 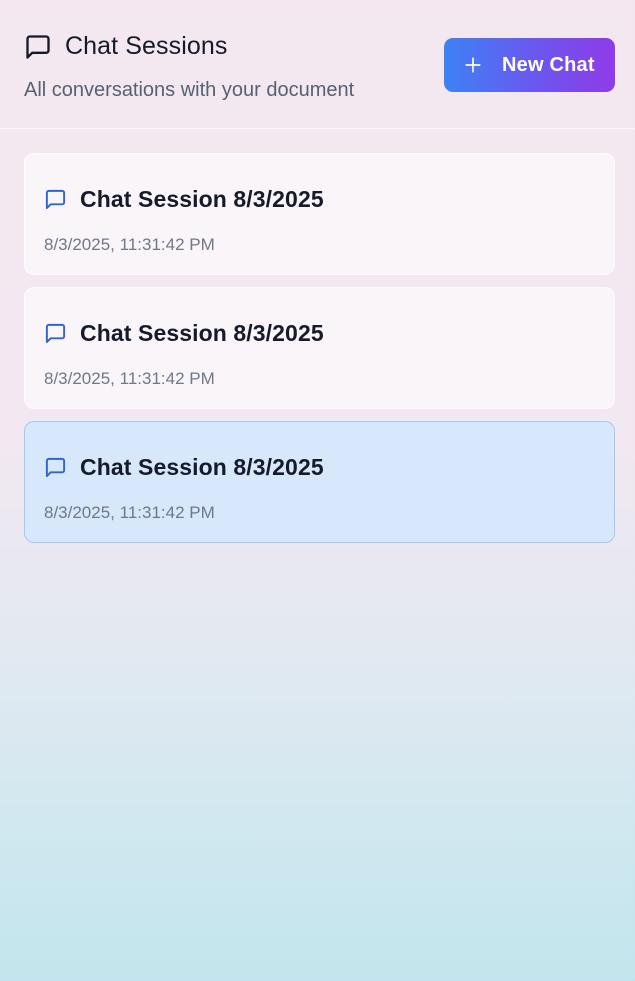 I want to click on page-subtitle: All conversations with your document, so click(x=189, y=90).